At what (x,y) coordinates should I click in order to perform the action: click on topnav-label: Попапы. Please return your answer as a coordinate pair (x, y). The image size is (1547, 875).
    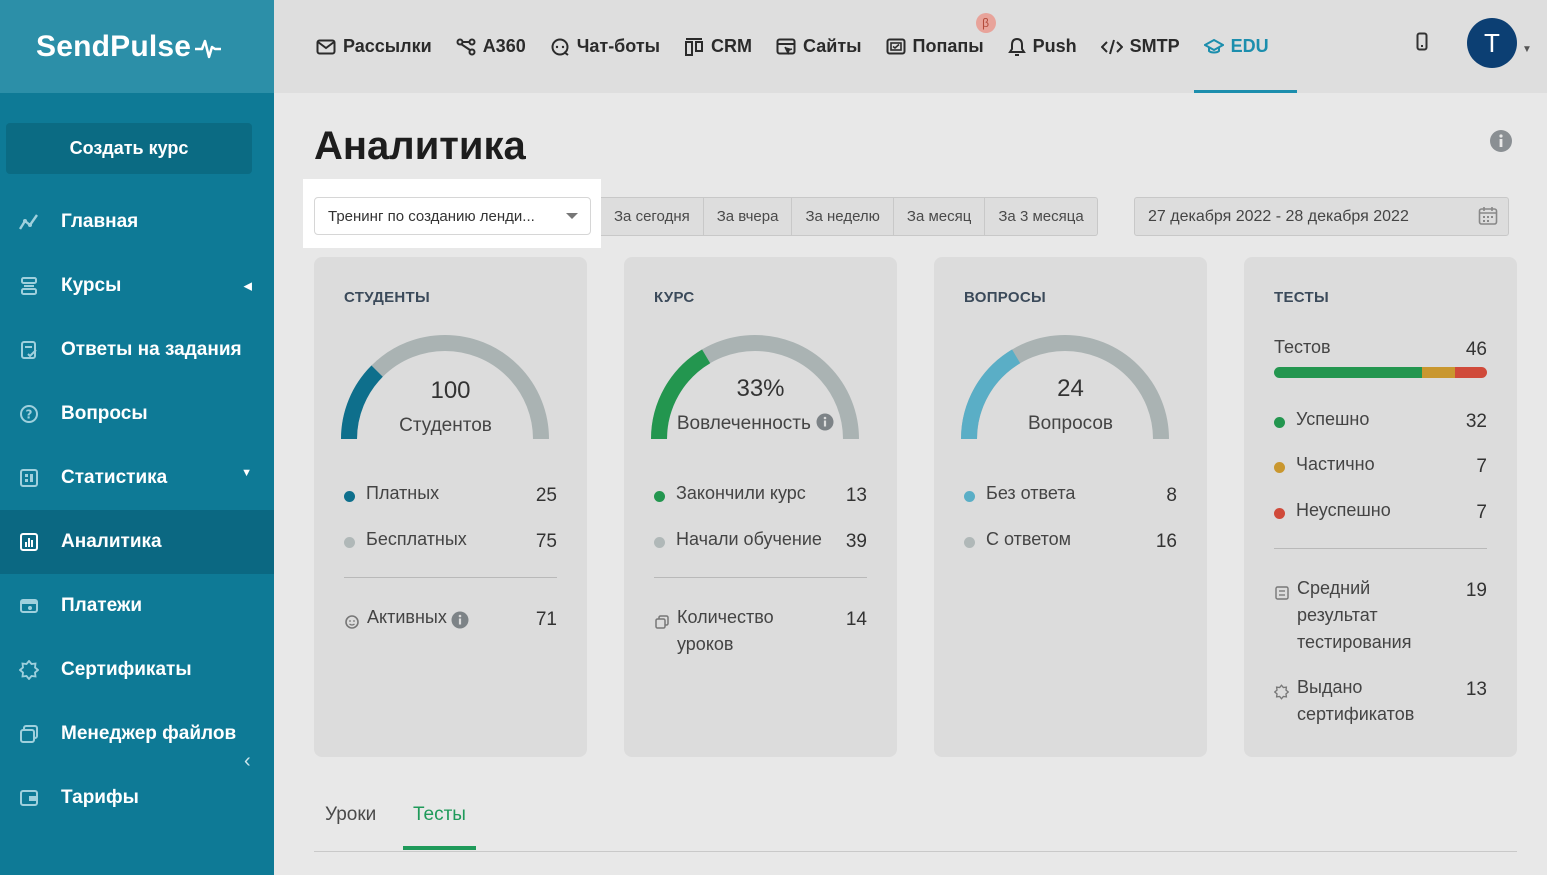
    Looking at the image, I should click on (948, 46).